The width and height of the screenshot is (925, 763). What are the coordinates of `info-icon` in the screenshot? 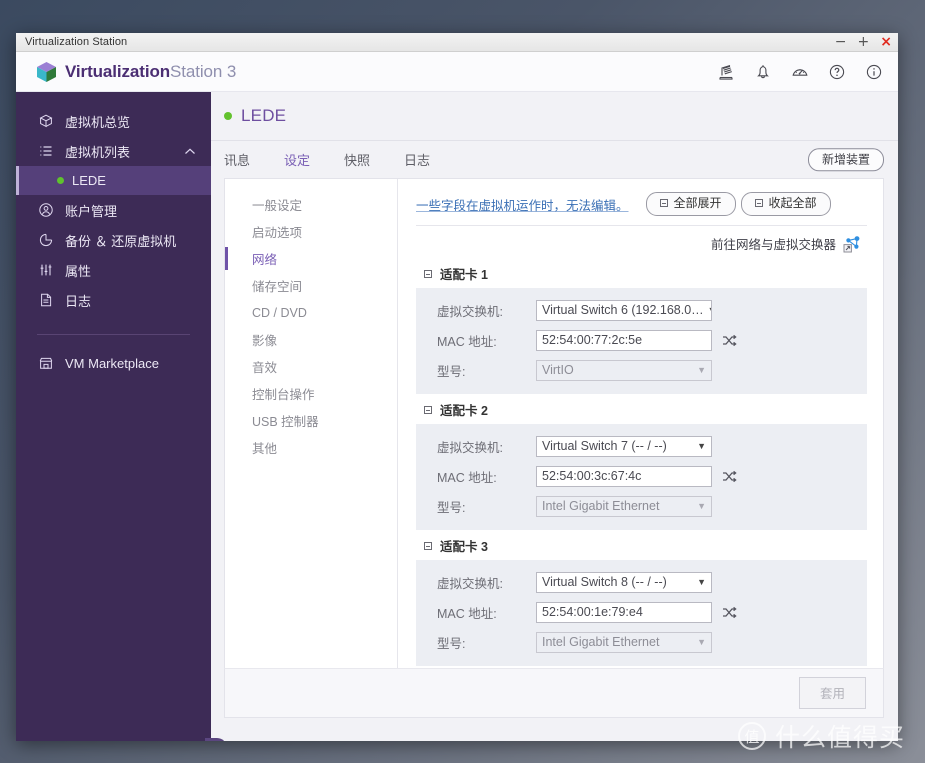 It's located at (874, 72).